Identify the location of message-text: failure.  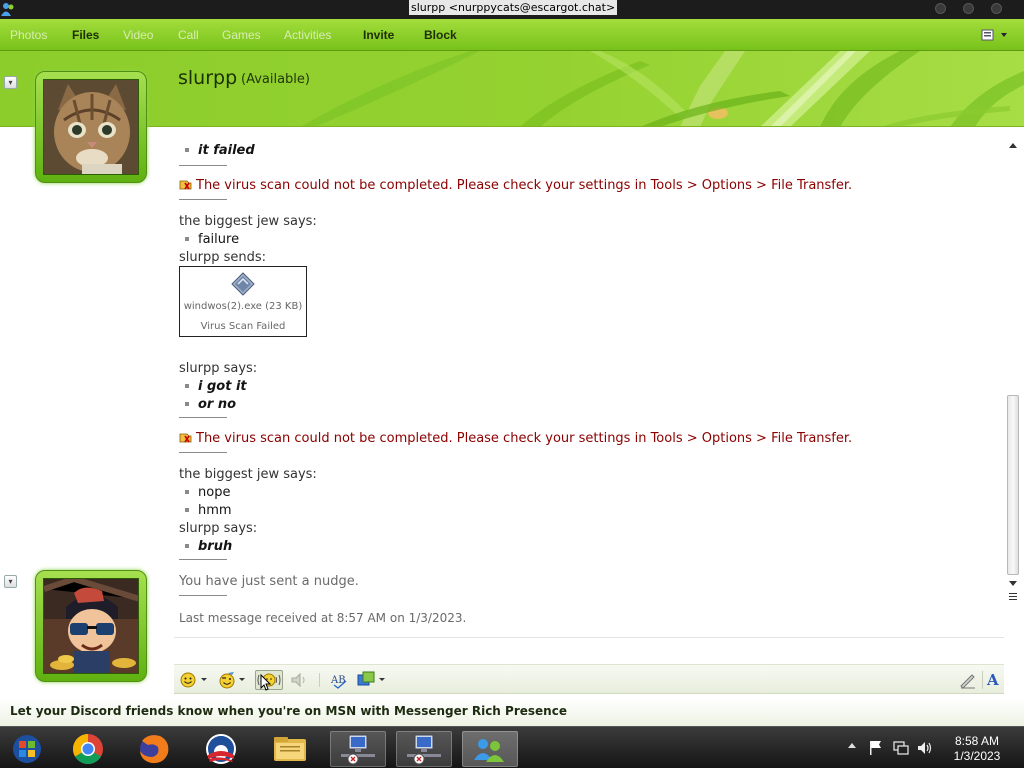
(219, 239).